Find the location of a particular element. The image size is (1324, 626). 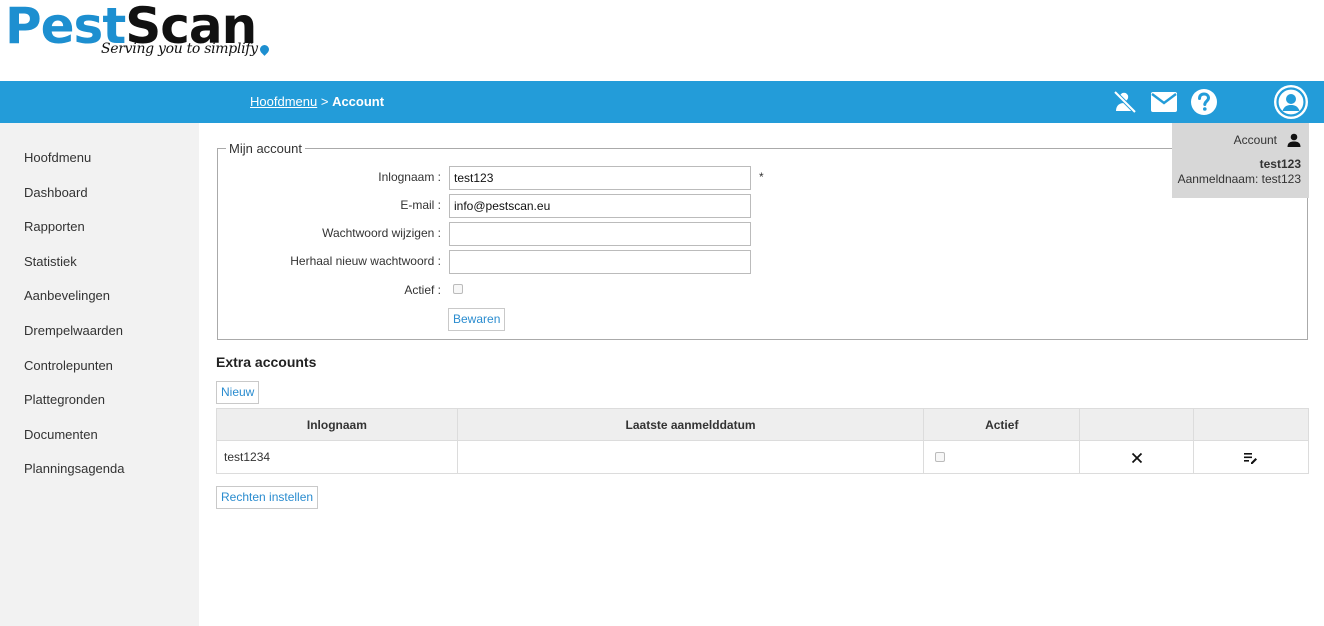

column-header-edit is located at coordinates (1251, 424).